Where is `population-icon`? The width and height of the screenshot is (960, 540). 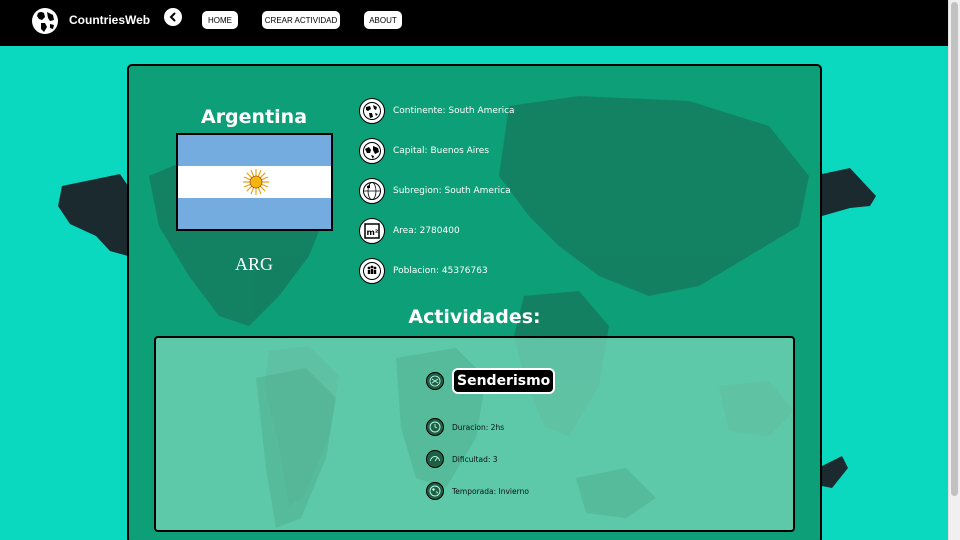
population-icon is located at coordinates (372, 271).